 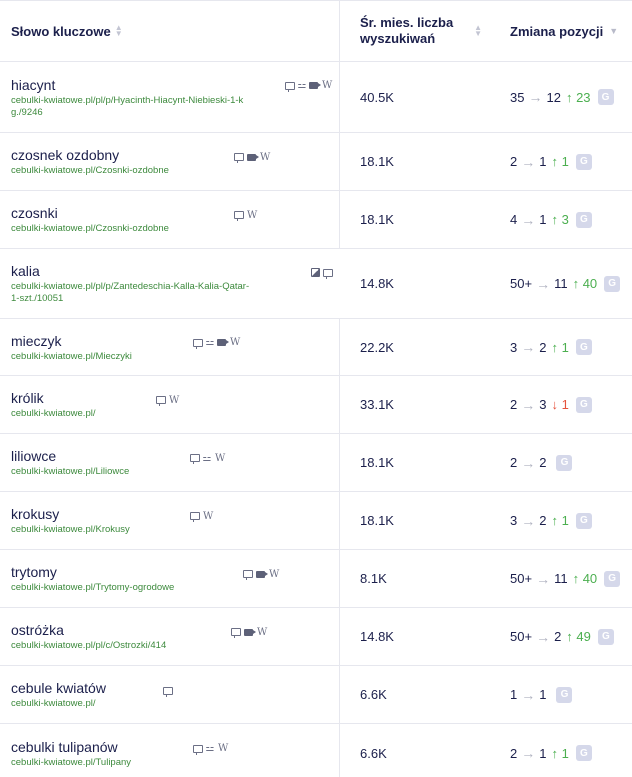 I want to click on position-delta: ↑ 40, so click(x=585, y=283).